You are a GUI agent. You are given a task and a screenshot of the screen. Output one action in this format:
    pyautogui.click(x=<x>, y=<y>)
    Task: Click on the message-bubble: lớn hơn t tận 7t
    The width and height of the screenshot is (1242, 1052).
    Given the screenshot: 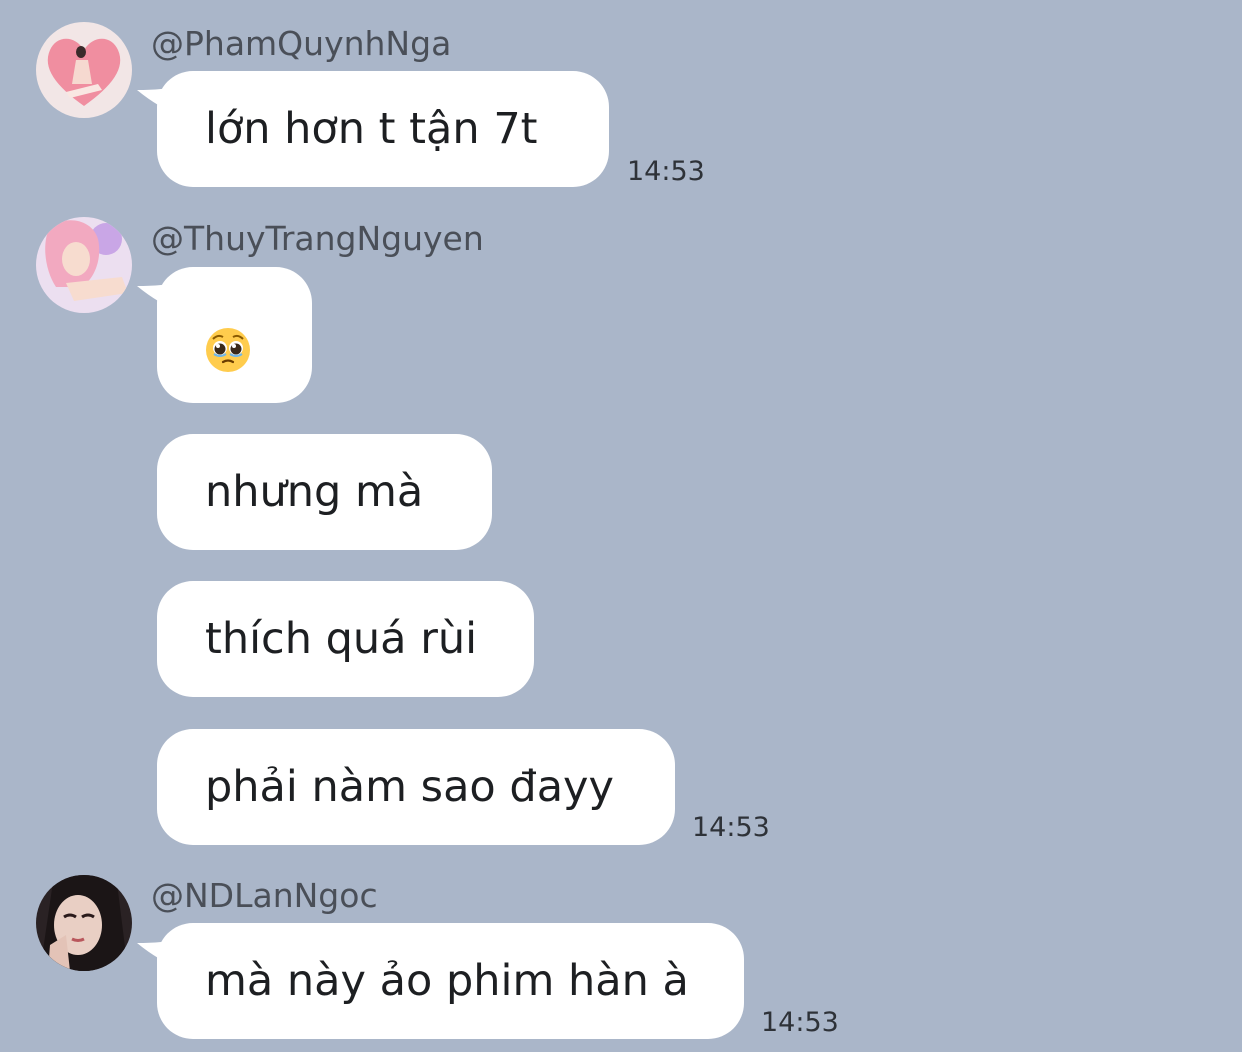 What is the action you would take?
    pyautogui.click(x=383, y=129)
    